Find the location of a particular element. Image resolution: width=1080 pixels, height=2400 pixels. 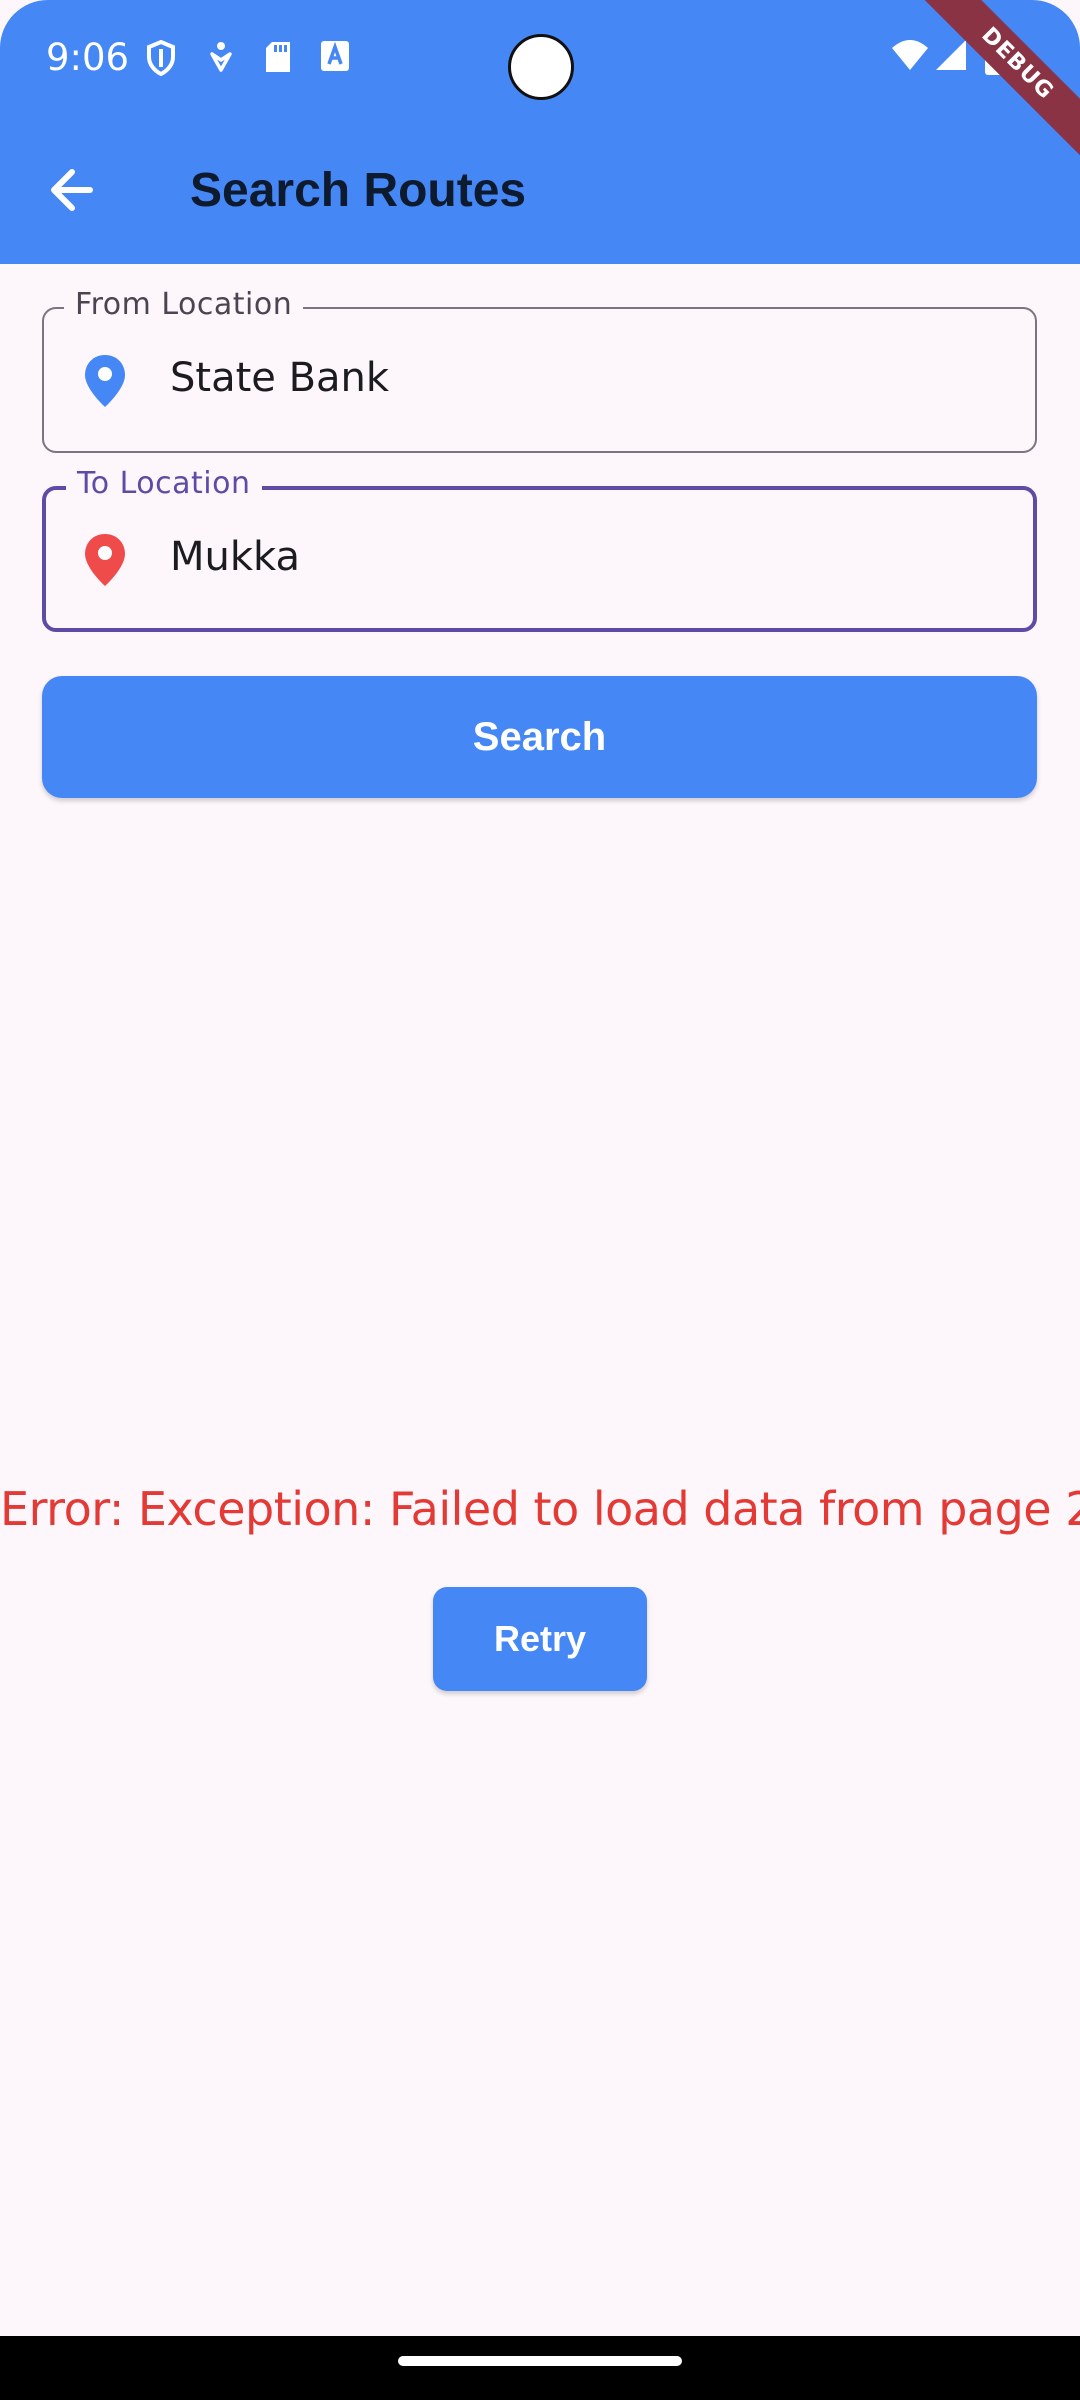

to-location-value: Mukka is located at coordinates (235, 557).